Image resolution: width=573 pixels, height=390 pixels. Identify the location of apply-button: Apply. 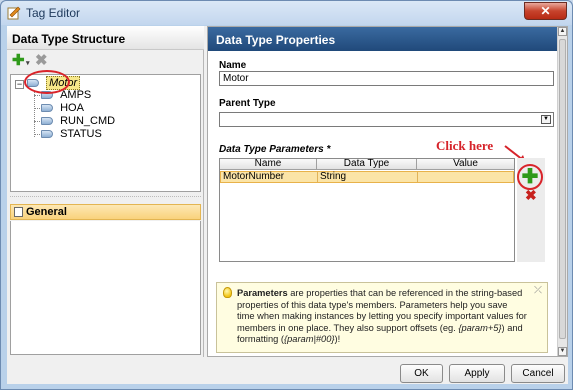
(477, 373).